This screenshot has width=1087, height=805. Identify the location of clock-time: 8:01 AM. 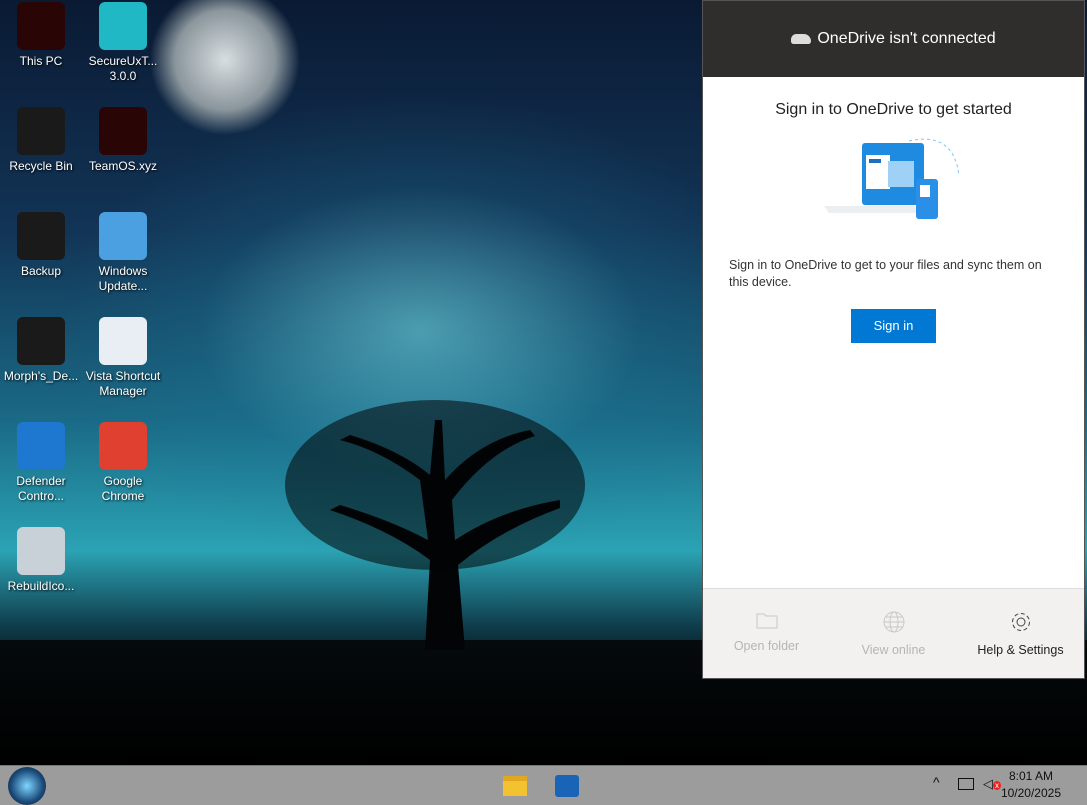
(1030, 776).